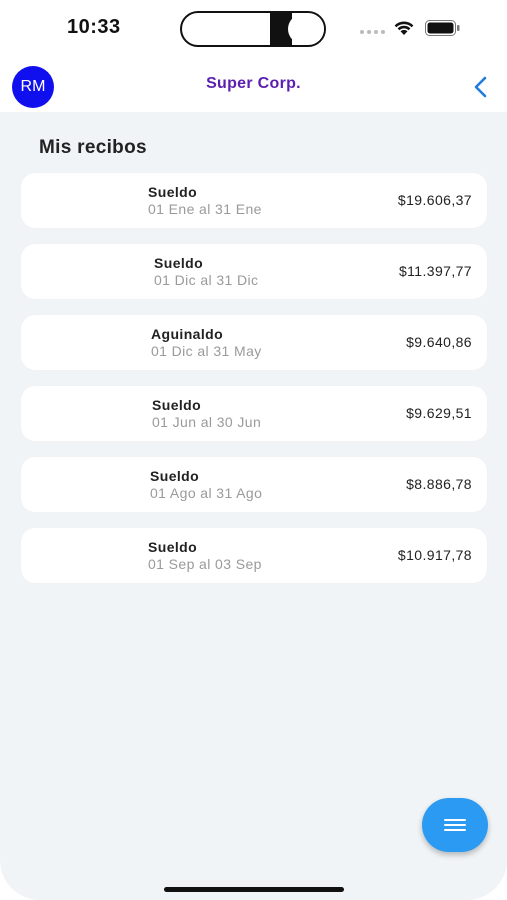 The height and width of the screenshot is (900, 507). I want to click on battery-icon, so click(442, 28).